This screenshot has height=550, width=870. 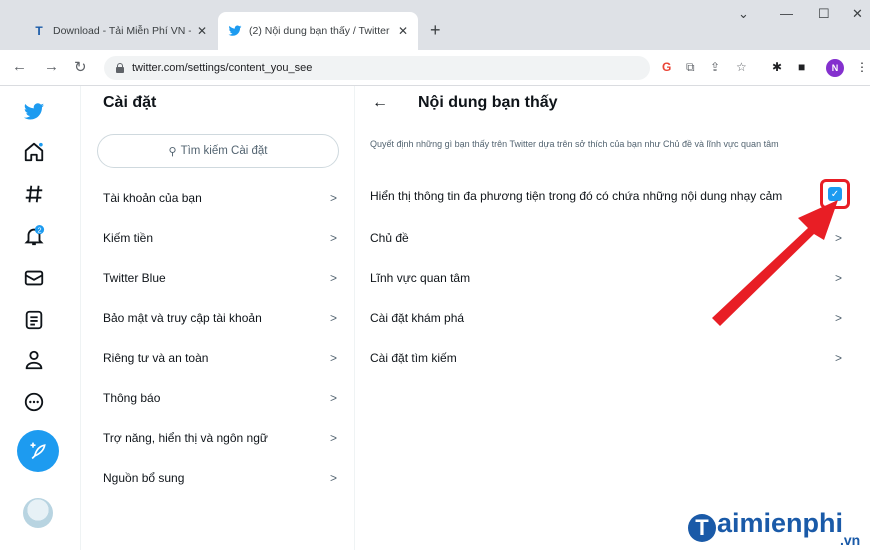 I want to click on settings-item-monetization: Kiếm tiền >, so click(x=218, y=238).